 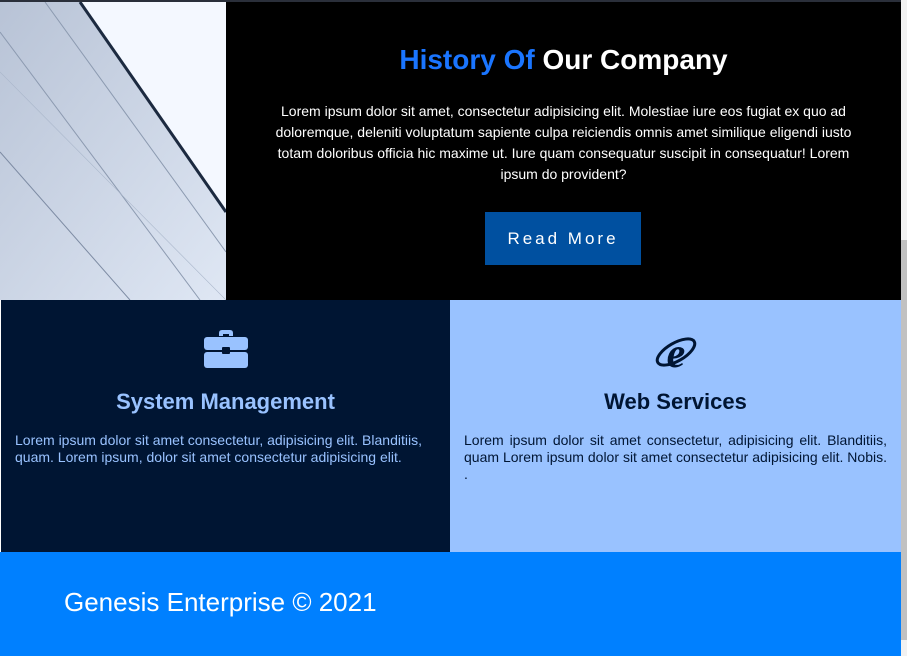 What do you see at coordinates (563, 238) in the screenshot?
I see `read-more-button: Read More` at bounding box center [563, 238].